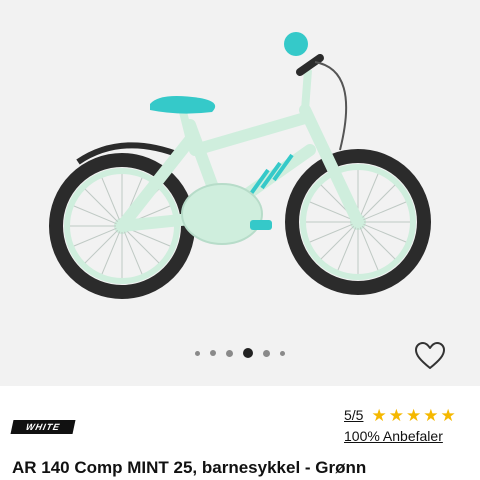 The height and width of the screenshot is (480, 480). I want to click on brand-name: WHITE, so click(43, 427).